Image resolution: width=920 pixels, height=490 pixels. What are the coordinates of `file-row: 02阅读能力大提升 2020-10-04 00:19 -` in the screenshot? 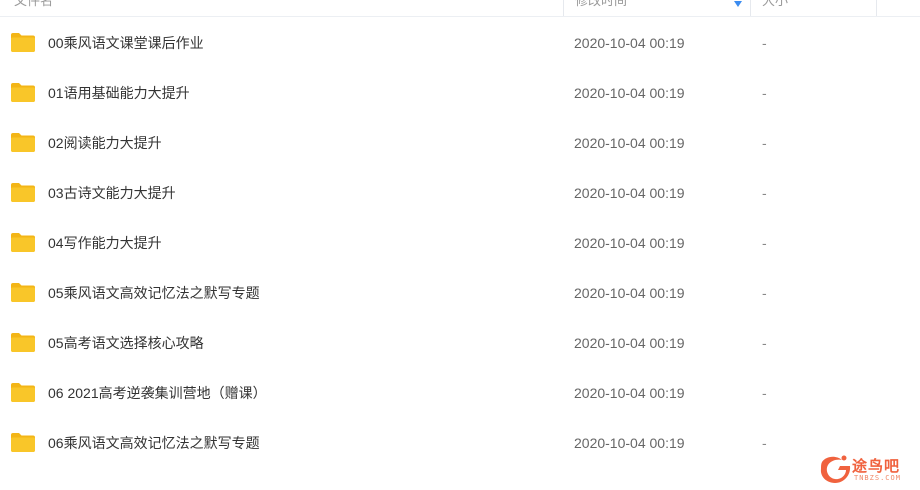 It's located at (460, 143).